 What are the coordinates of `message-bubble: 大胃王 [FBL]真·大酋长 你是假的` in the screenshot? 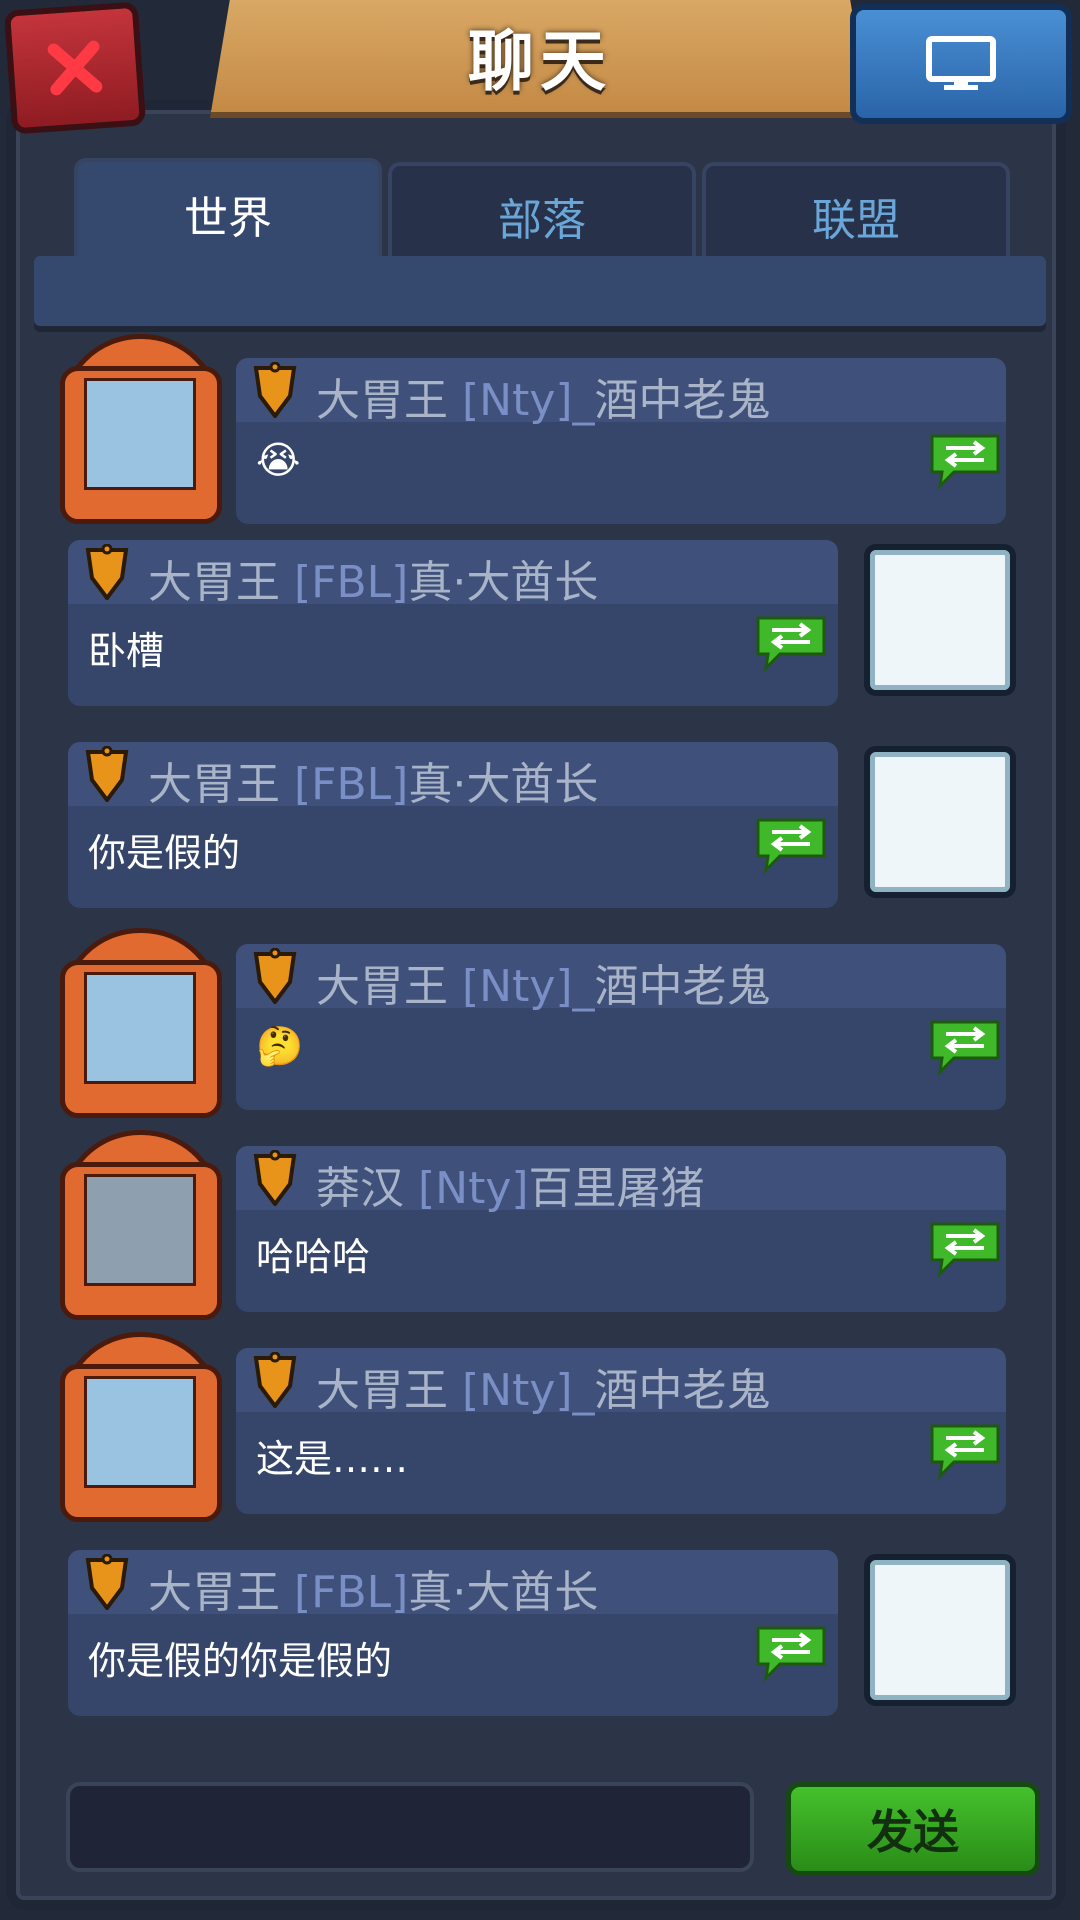 It's located at (453, 825).